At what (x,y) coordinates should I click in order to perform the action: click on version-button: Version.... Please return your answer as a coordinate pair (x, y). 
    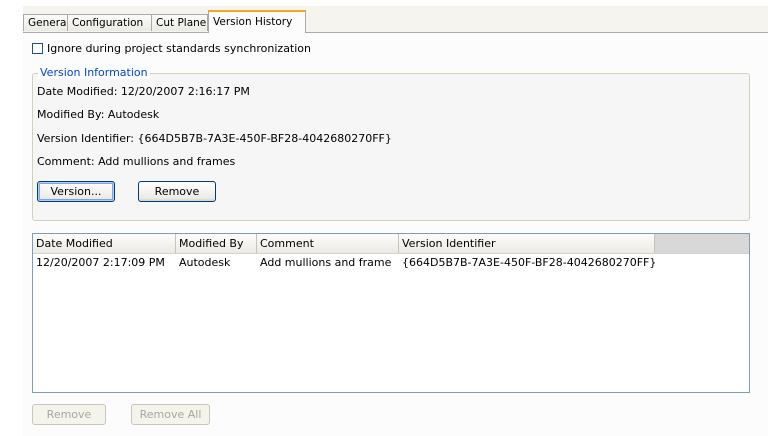
    Looking at the image, I should click on (76, 191).